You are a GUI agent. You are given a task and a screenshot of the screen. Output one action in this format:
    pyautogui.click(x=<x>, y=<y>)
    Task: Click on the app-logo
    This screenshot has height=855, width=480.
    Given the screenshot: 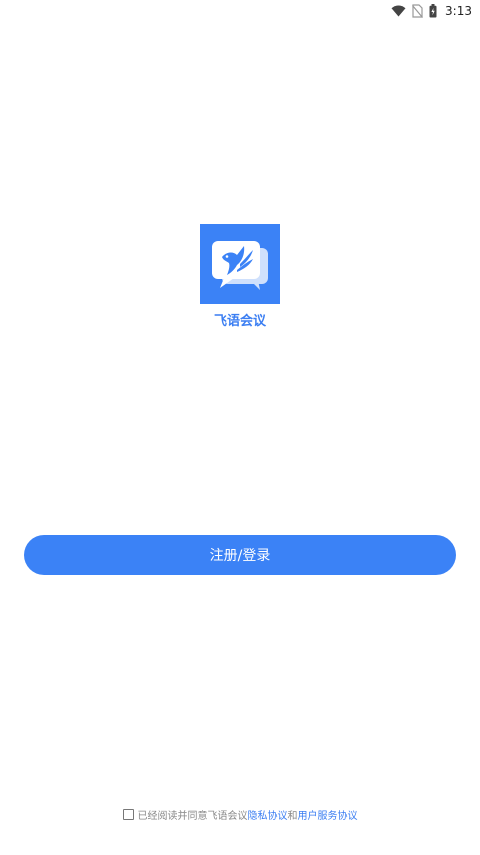 What is the action you would take?
    pyautogui.click(x=240, y=264)
    